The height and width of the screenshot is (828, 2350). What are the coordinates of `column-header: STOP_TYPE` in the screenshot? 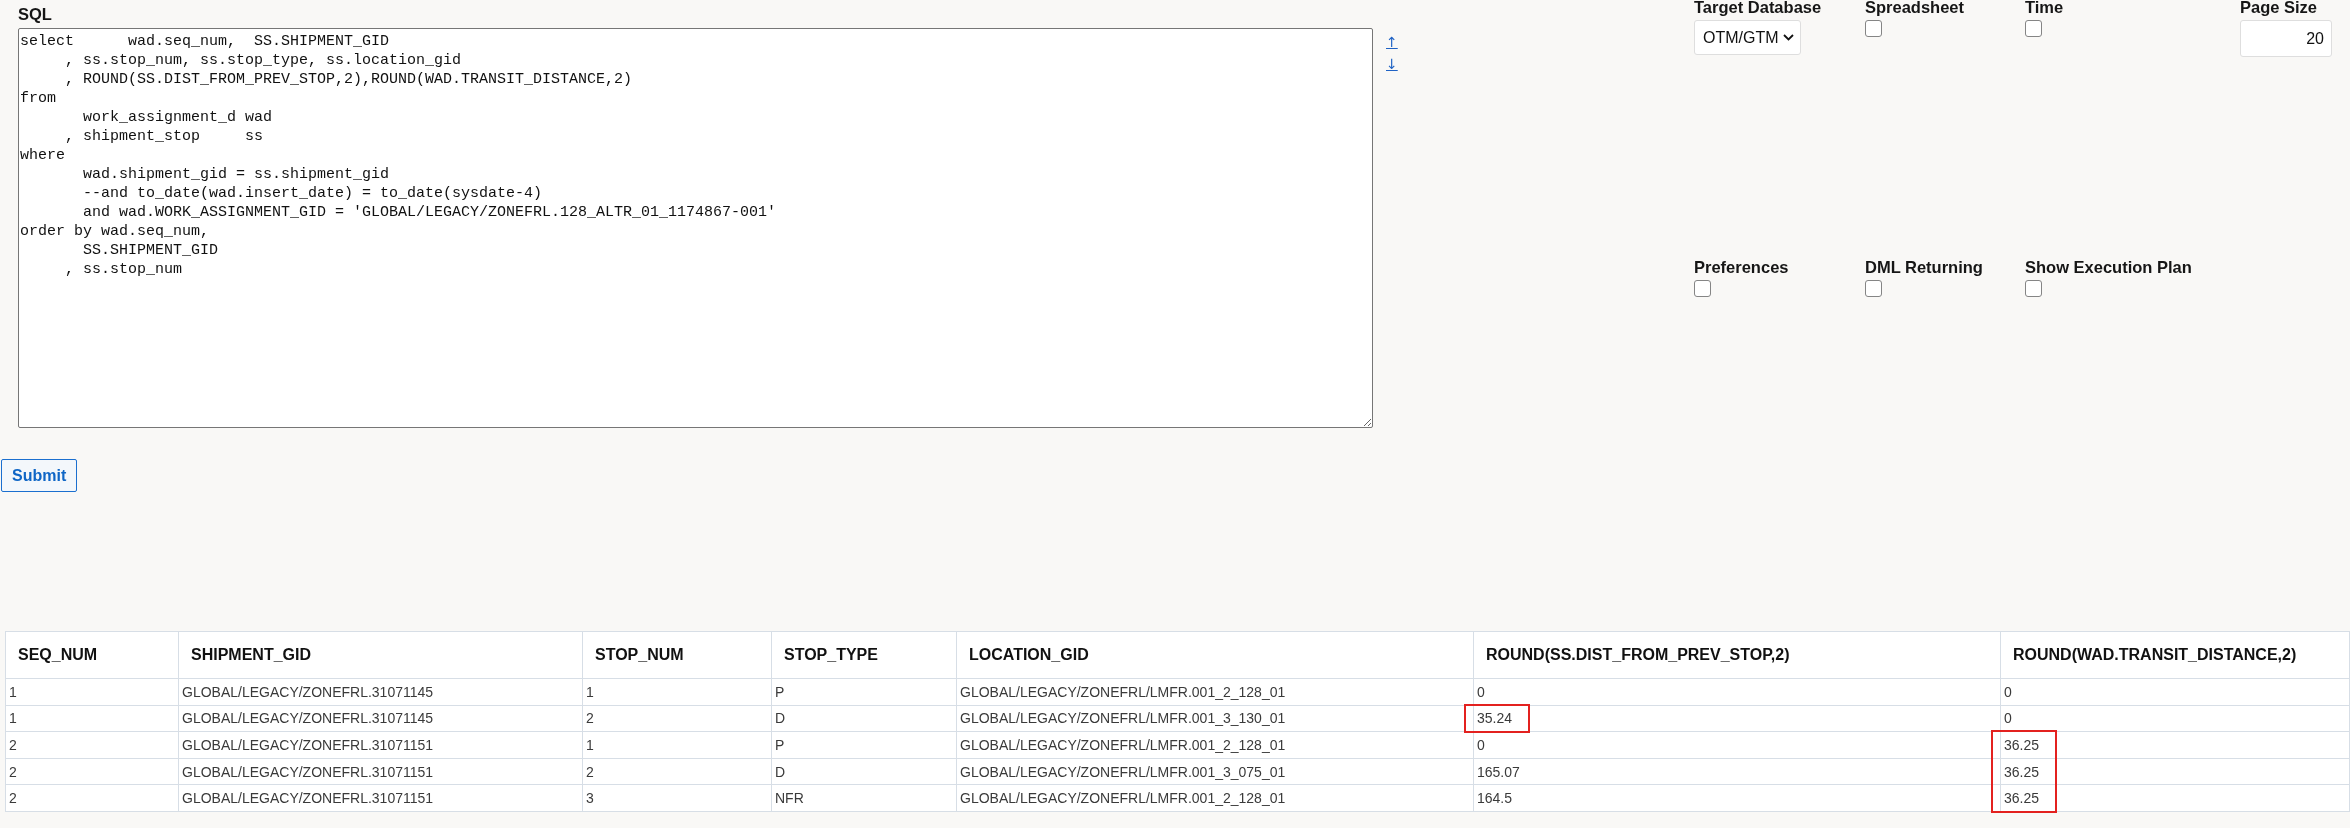 It's located at (864, 655).